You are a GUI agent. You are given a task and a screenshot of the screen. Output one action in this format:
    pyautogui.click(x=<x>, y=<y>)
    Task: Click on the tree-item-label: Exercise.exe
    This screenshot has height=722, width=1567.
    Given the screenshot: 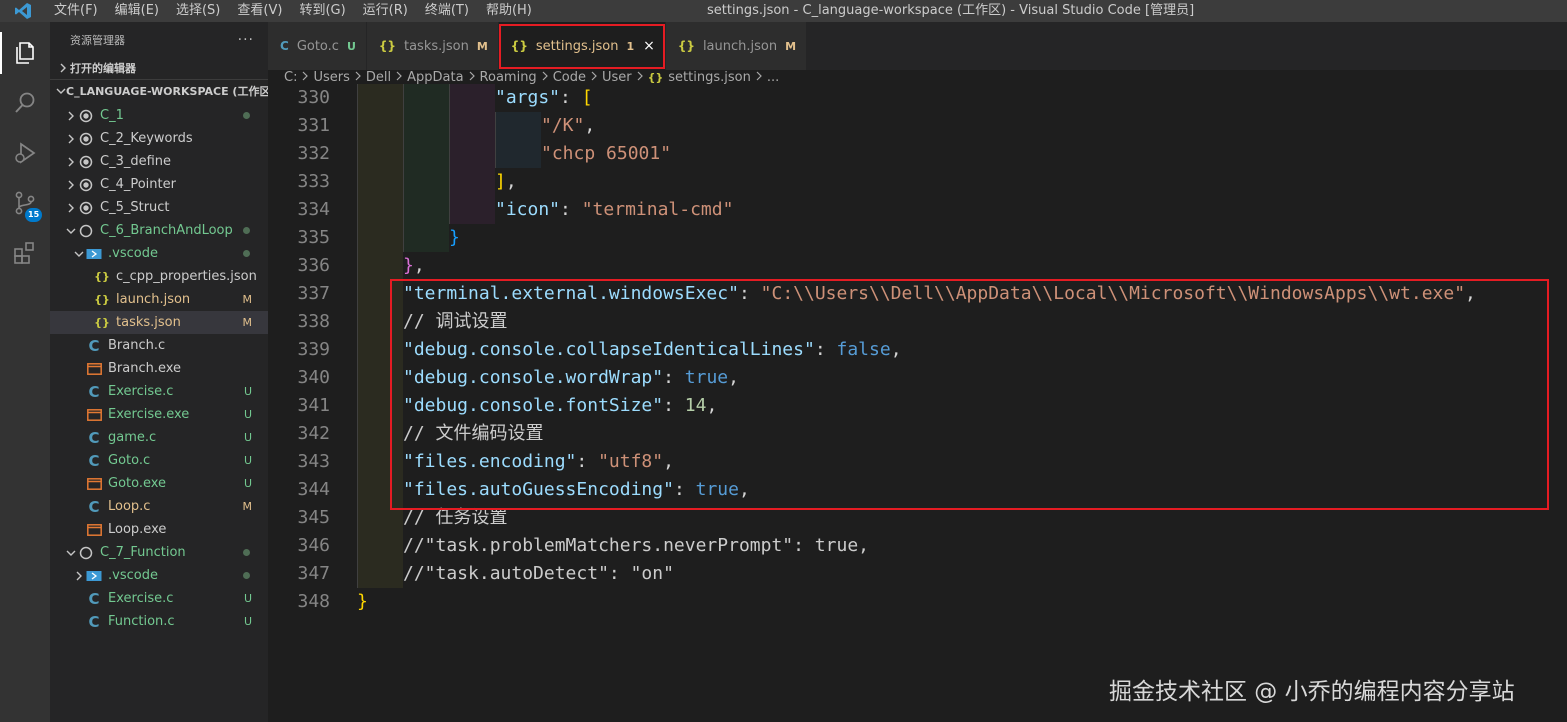 What is the action you would take?
    pyautogui.click(x=149, y=414)
    